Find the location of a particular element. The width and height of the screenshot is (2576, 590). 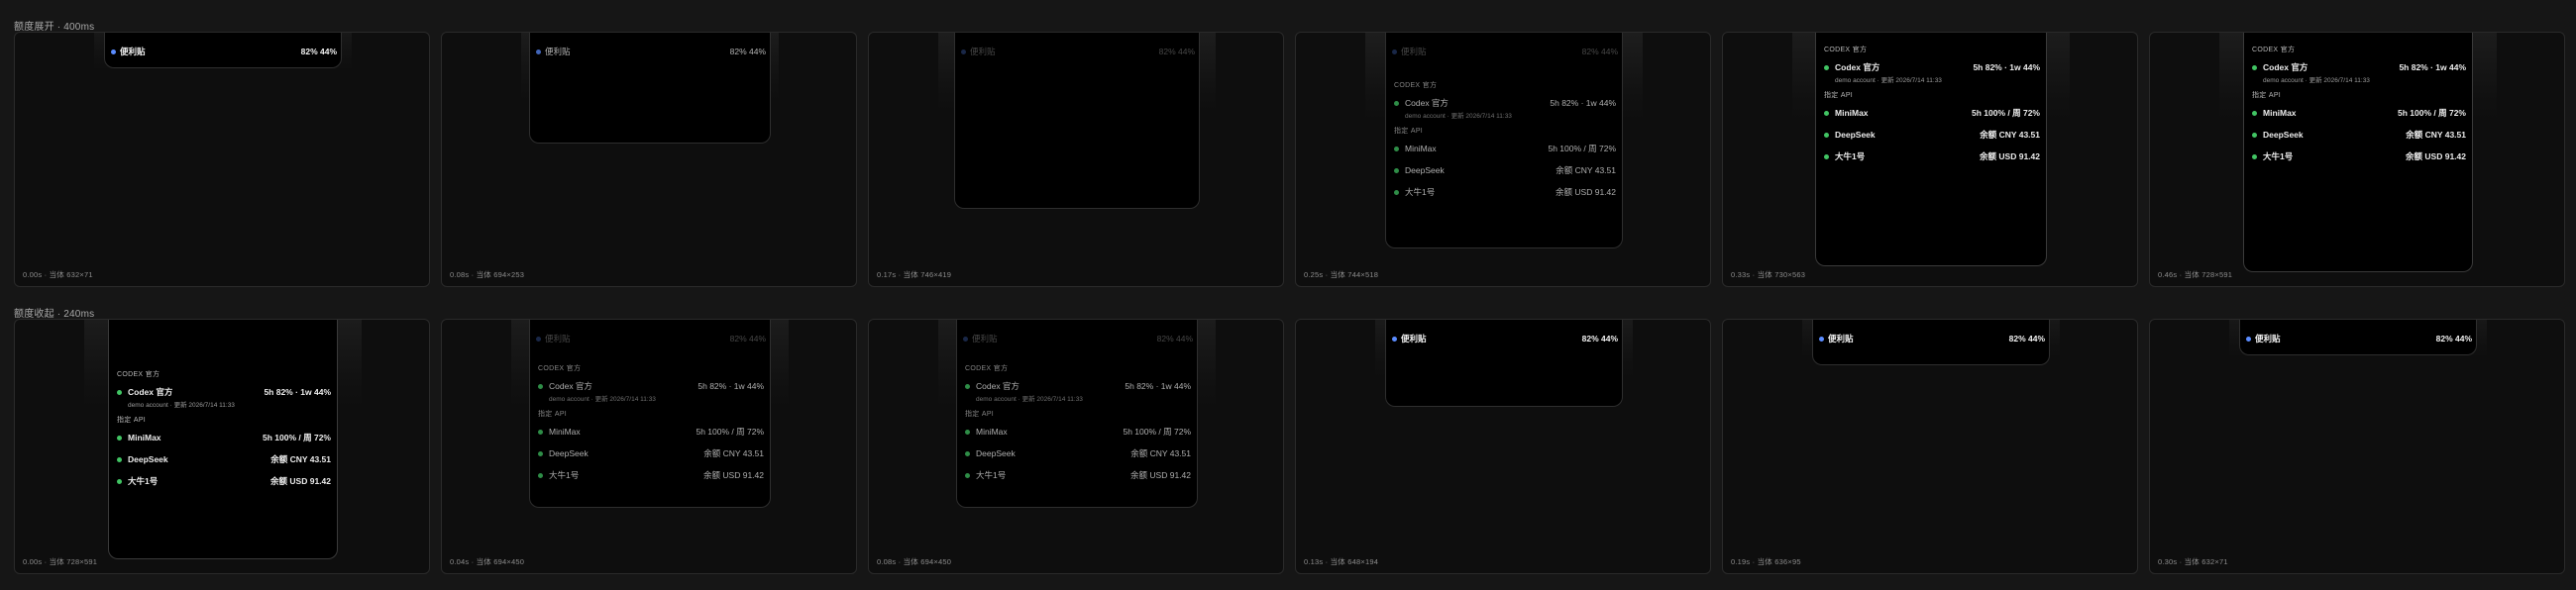

section-title-expand: 额度展开 · 400ms is located at coordinates (55, 28).